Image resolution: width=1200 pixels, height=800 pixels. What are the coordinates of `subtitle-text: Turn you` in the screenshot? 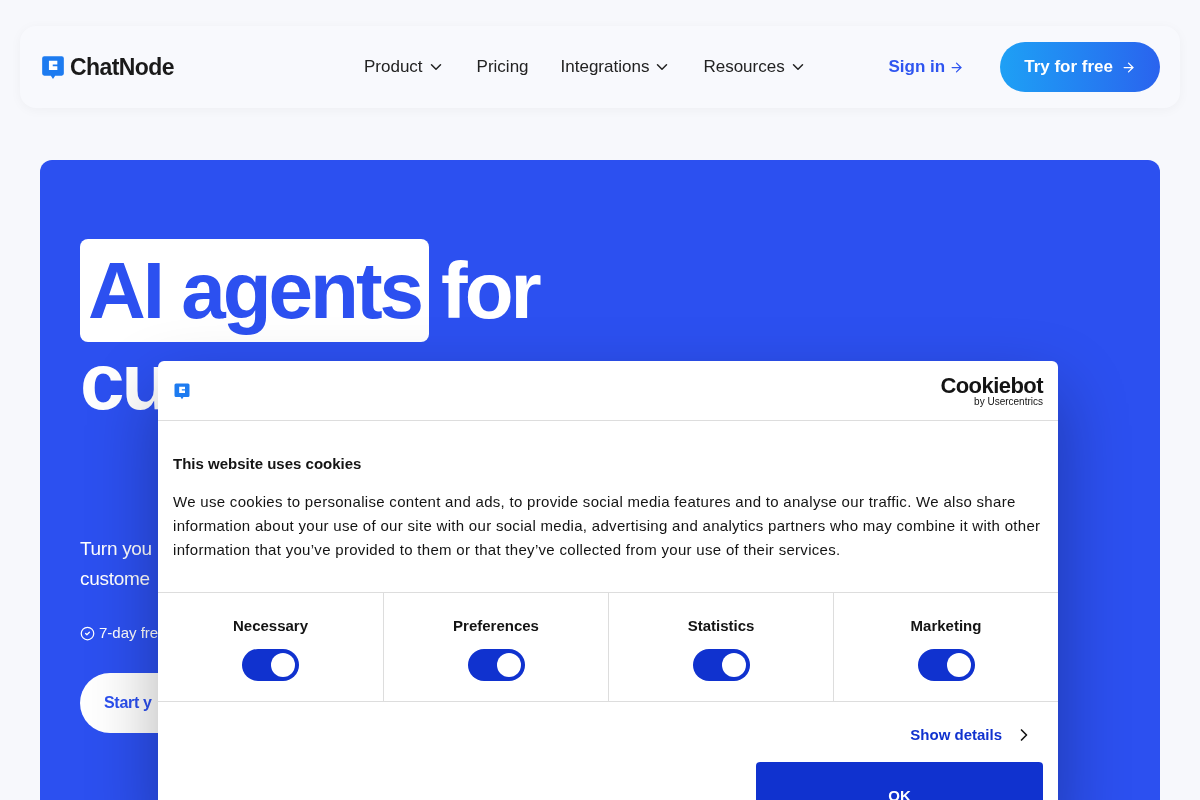 It's located at (116, 549).